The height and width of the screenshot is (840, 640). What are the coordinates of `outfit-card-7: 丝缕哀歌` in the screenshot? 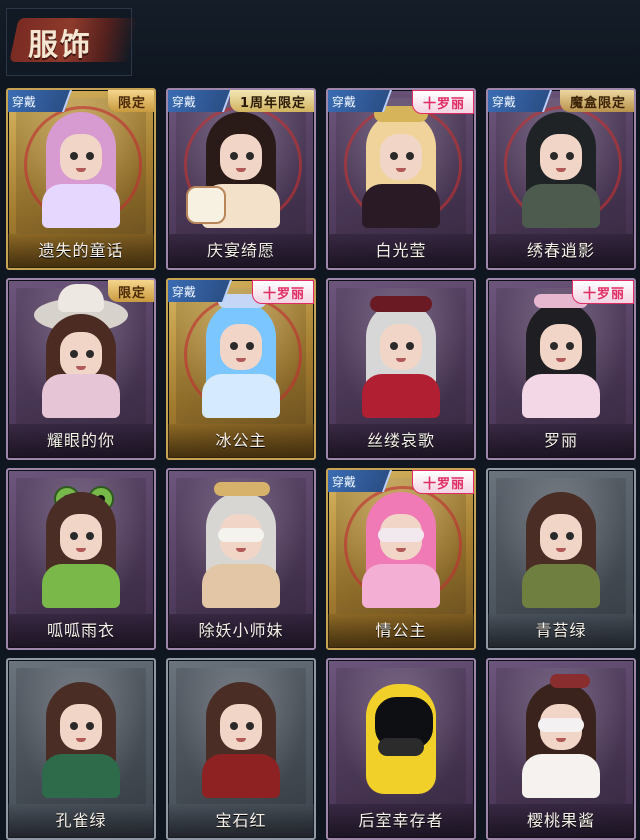 It's located at (401, 369).